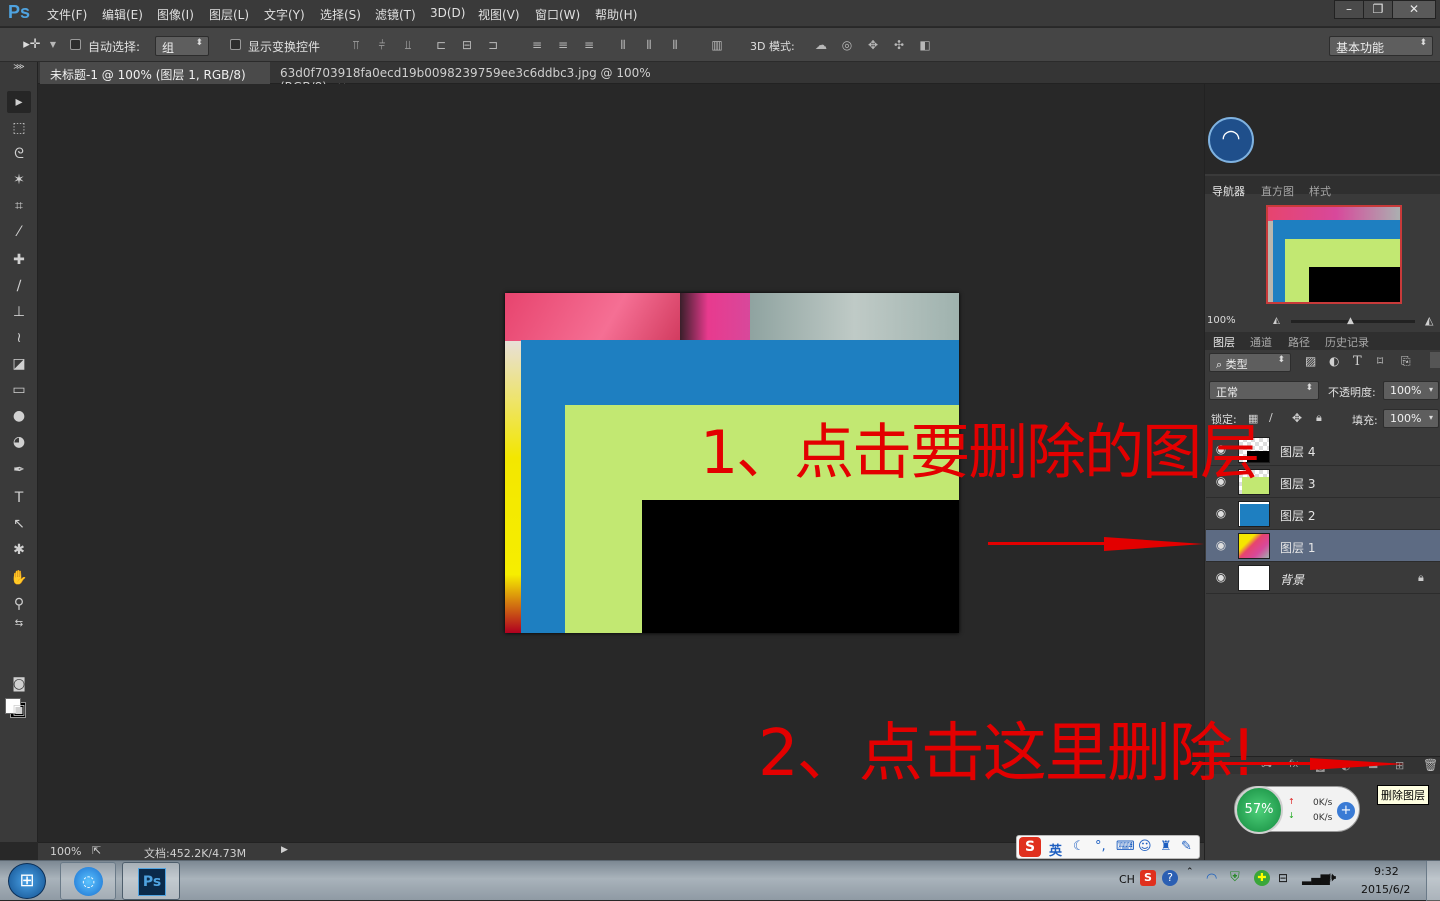  Describe the element at coordinates (649, 45) in the screenshot. I see `distribute-hcenter-icon: ⦀` at that location.